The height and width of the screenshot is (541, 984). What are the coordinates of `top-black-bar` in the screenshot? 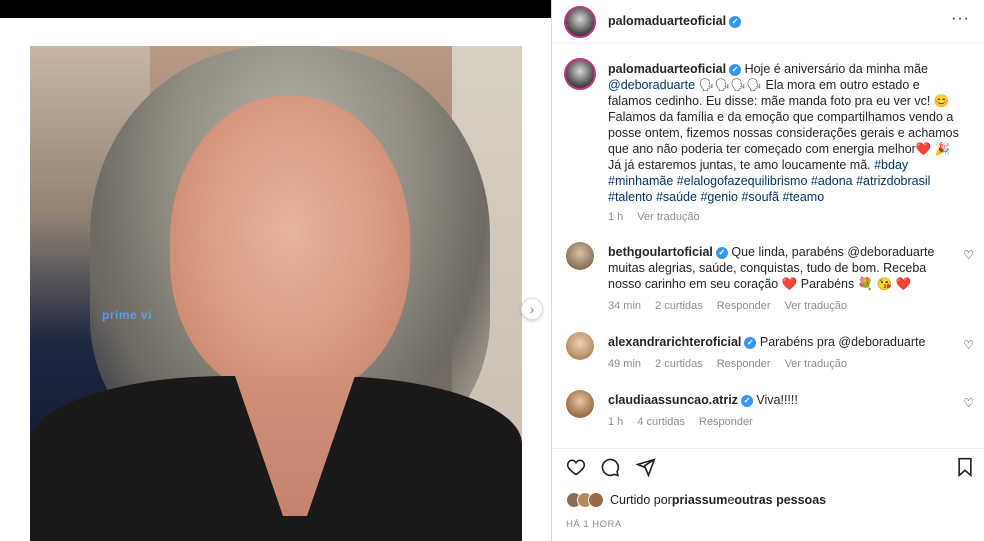 It's located at (275, 9).